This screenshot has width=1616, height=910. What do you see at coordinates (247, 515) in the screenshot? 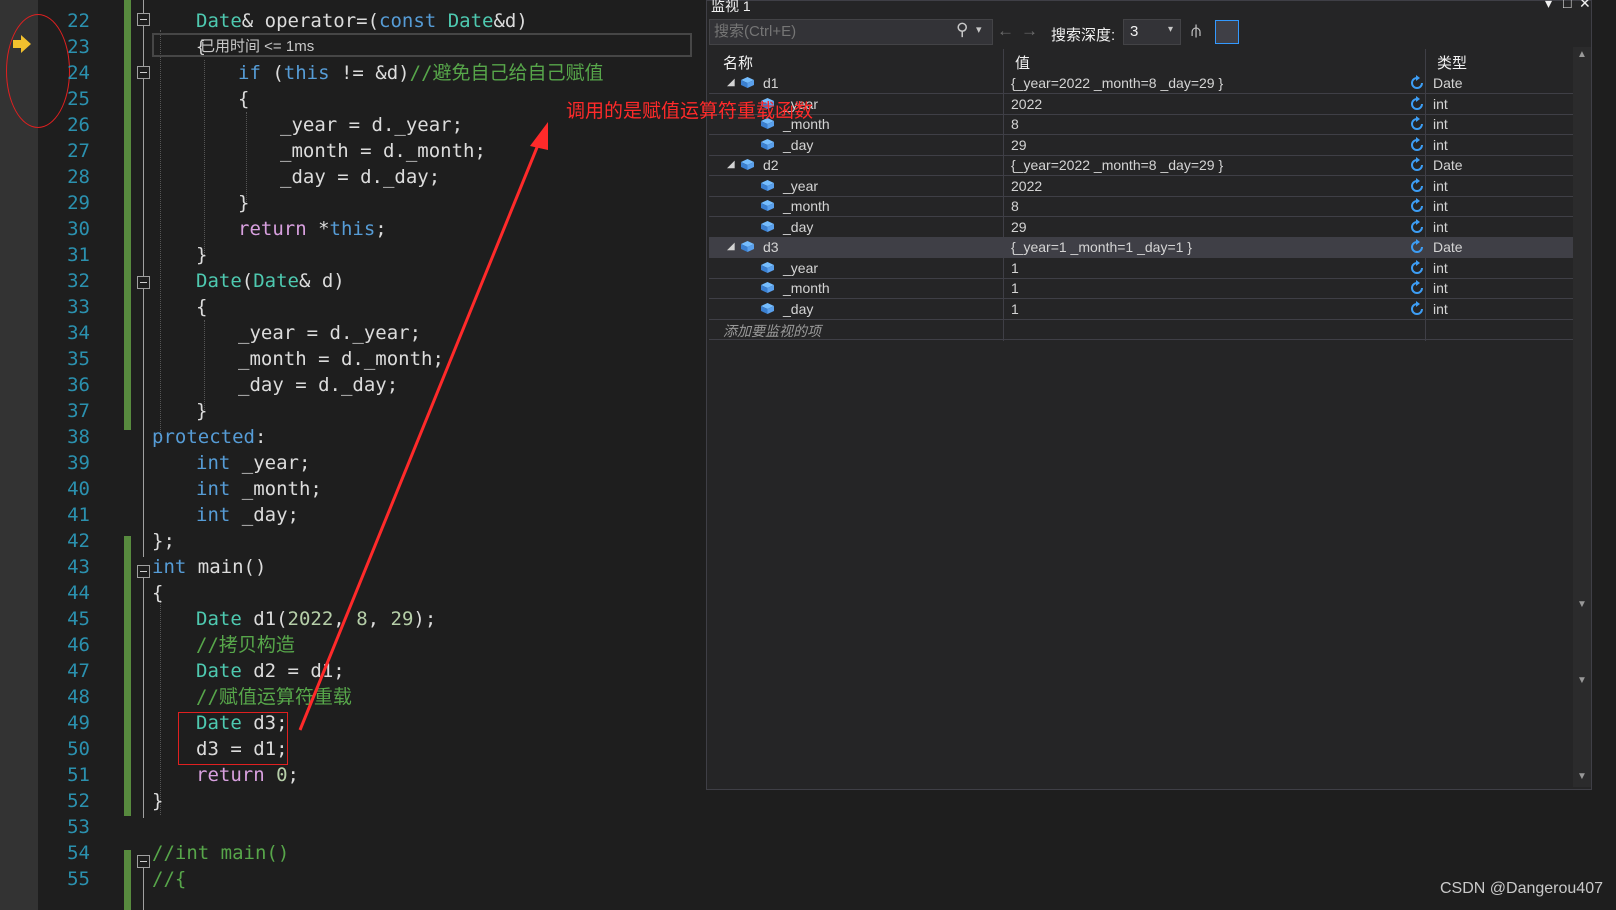
I see `code-line: int _day;` at bounding box center [247, 515].